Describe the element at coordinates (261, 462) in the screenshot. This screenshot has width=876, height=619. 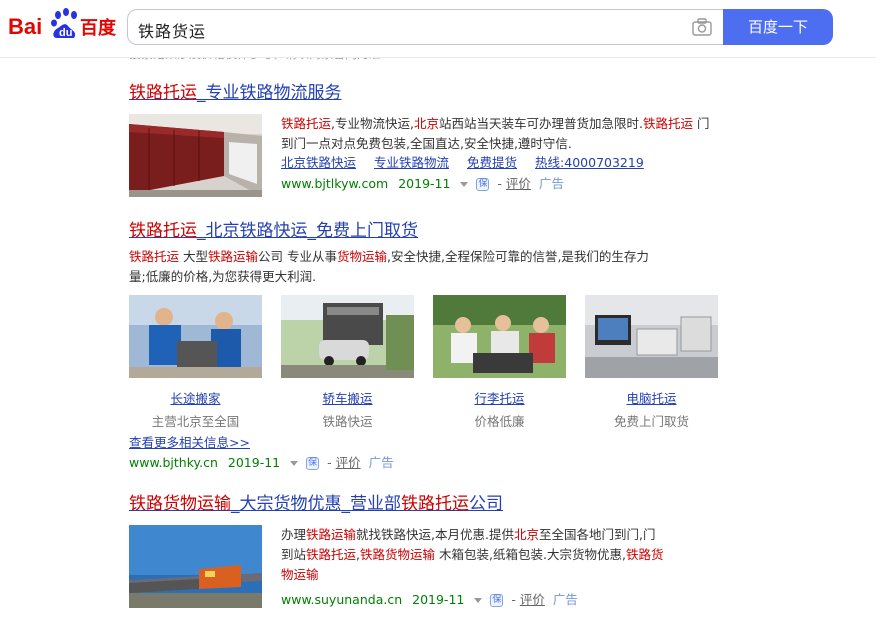
I see `result-2-meta: www.bjthky.cn 2019-11 保 - 评价 广告` at that location.